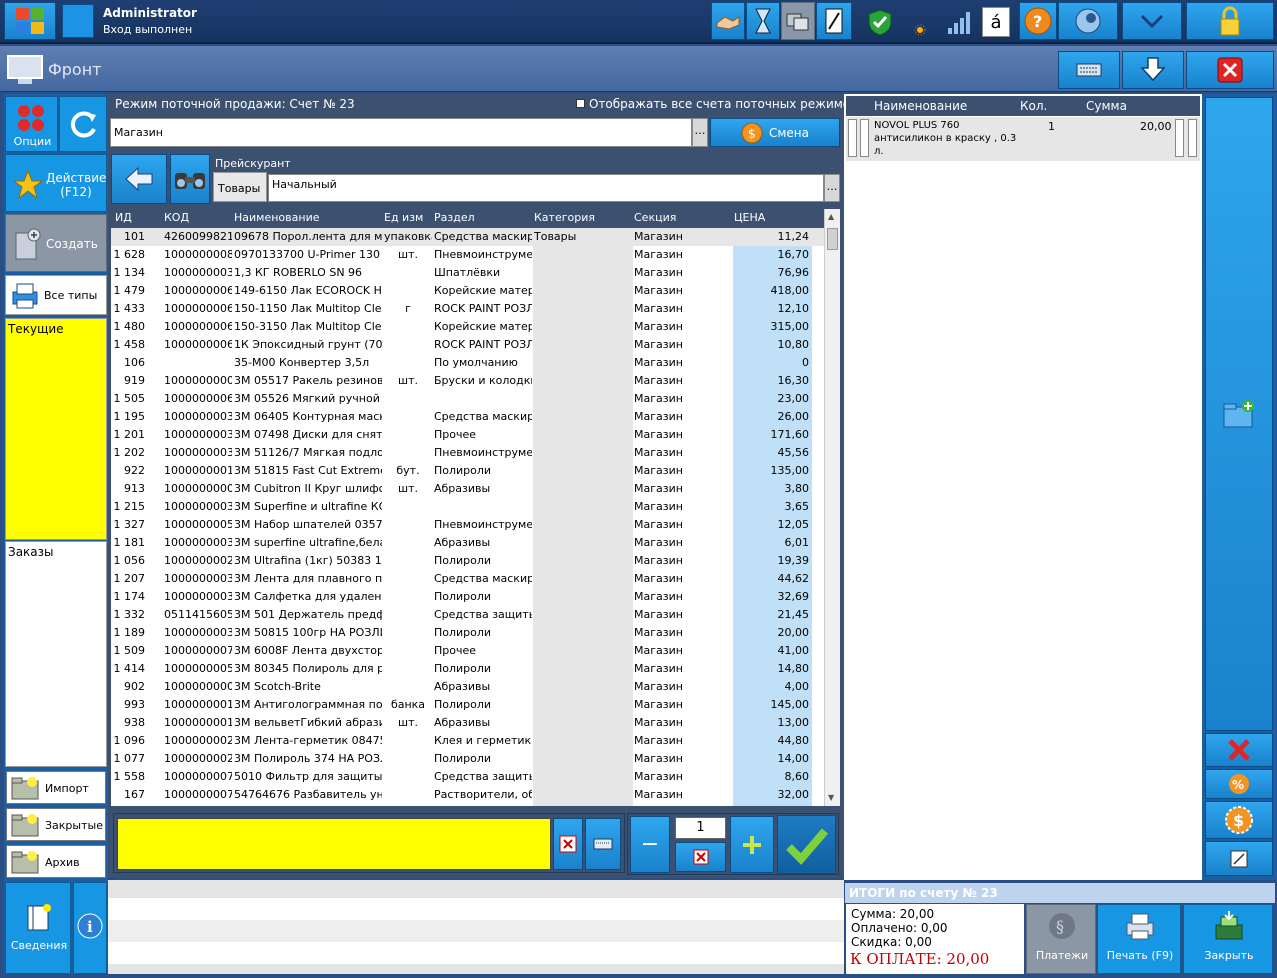  Describe the element at coordinates (56, 861) in the screenshot. I see `archive-button: Архив` at that location.